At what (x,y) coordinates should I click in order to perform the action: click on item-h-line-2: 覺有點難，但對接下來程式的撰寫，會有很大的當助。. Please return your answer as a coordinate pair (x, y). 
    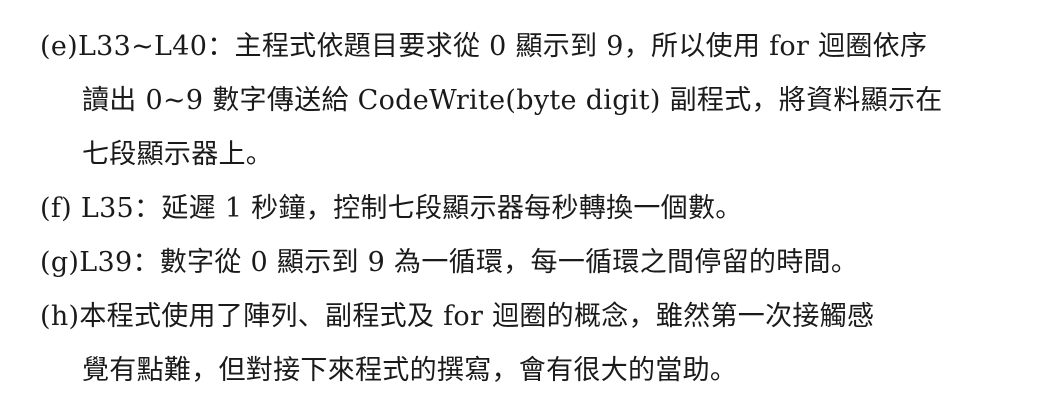
    Looking at the image, I should click on (530, 371).